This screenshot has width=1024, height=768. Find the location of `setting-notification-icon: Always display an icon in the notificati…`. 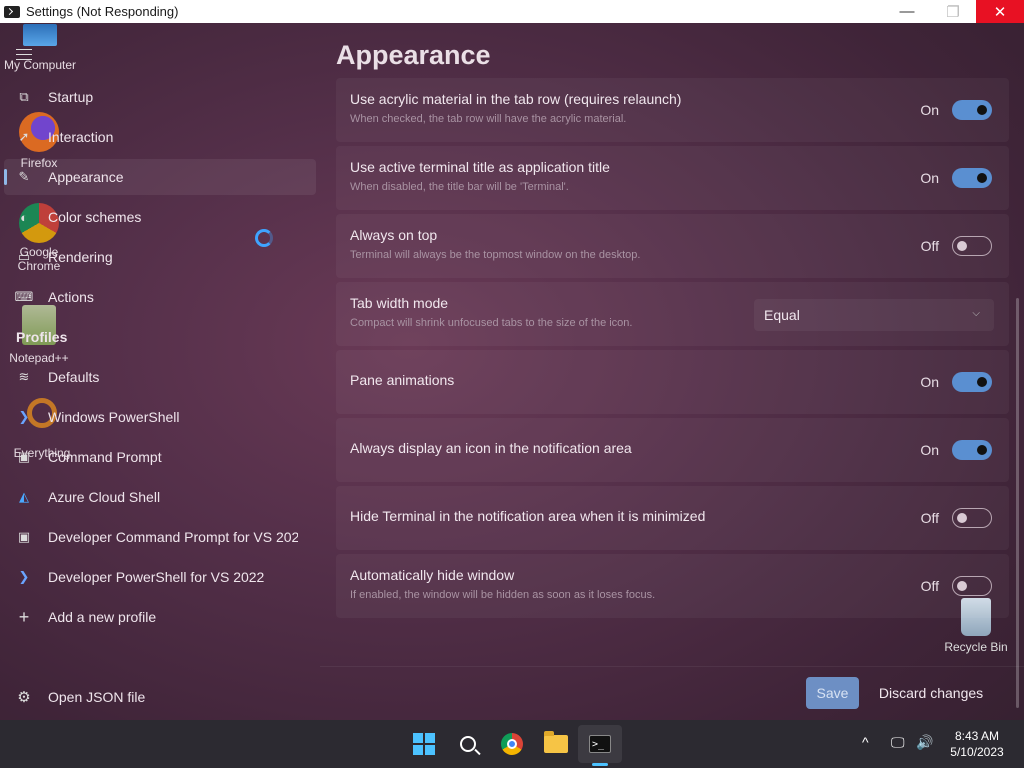

setting-notification-icon: Always display an icon in the notificati… is located at coordinates (672, 450).